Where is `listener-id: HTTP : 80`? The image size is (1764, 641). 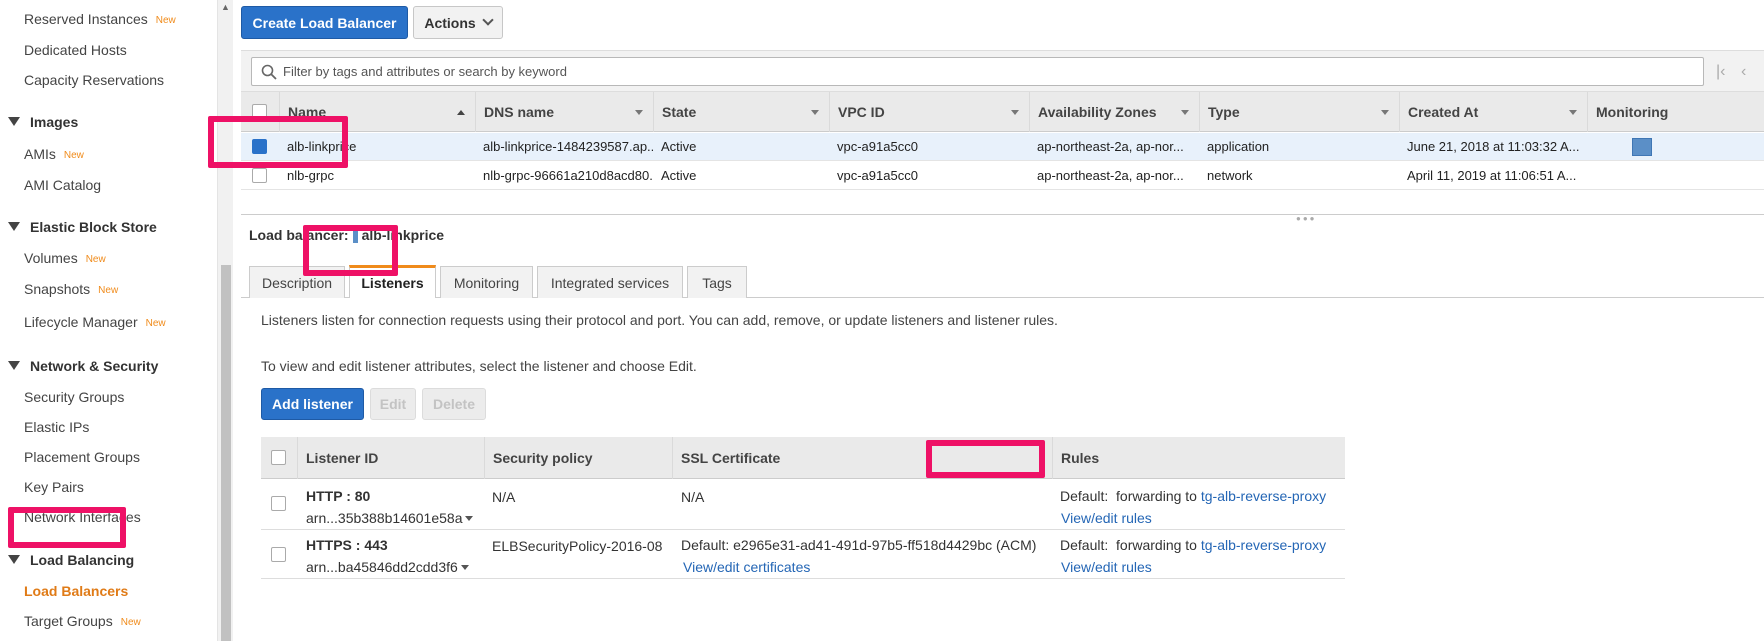
listener-id: HTTP : 80 is located at coordinates (338, 496).